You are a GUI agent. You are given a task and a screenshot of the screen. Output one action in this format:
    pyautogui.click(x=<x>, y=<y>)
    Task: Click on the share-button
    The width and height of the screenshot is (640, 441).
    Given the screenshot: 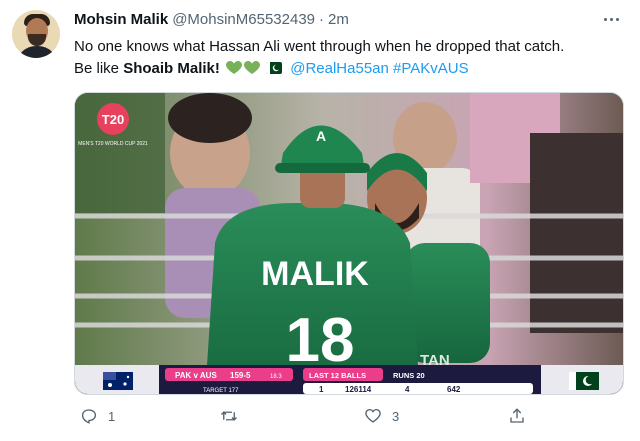 What is the action you would take?
    pyautogui.click(x=517, y=416)
    